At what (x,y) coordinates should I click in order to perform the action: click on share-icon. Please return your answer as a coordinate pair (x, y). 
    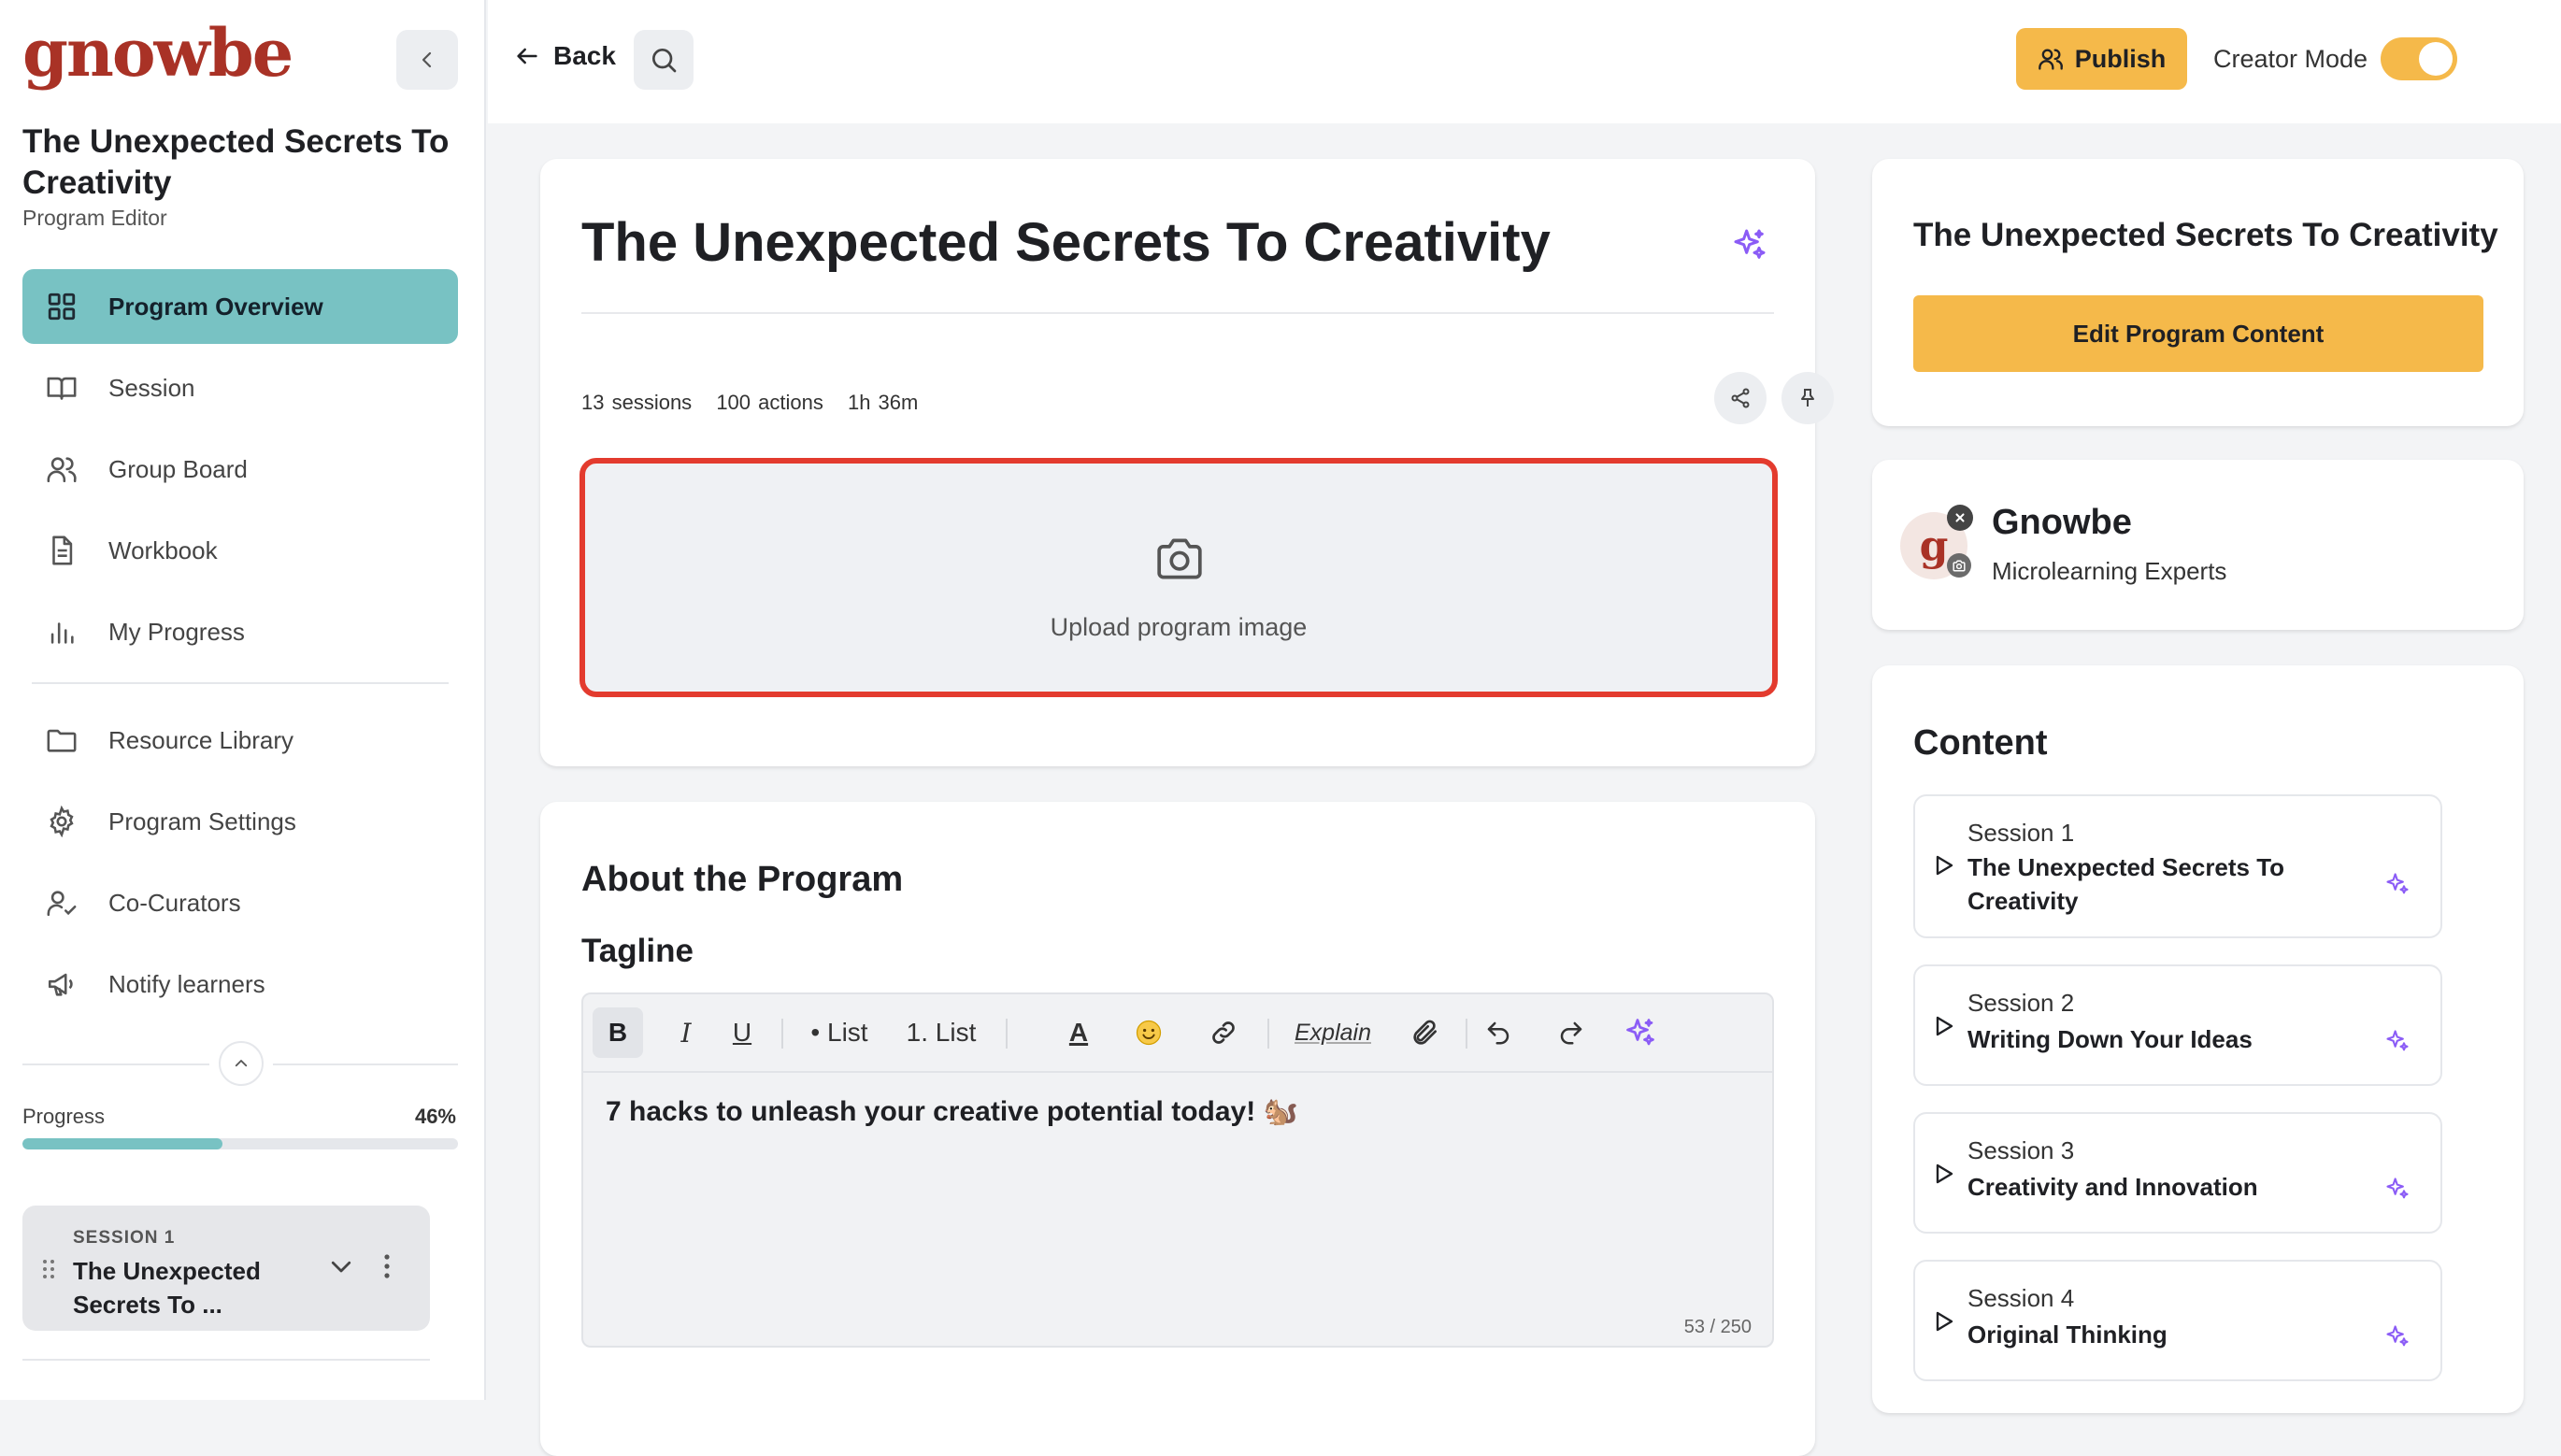
    Looking at the image, I should click on (1740, 398).